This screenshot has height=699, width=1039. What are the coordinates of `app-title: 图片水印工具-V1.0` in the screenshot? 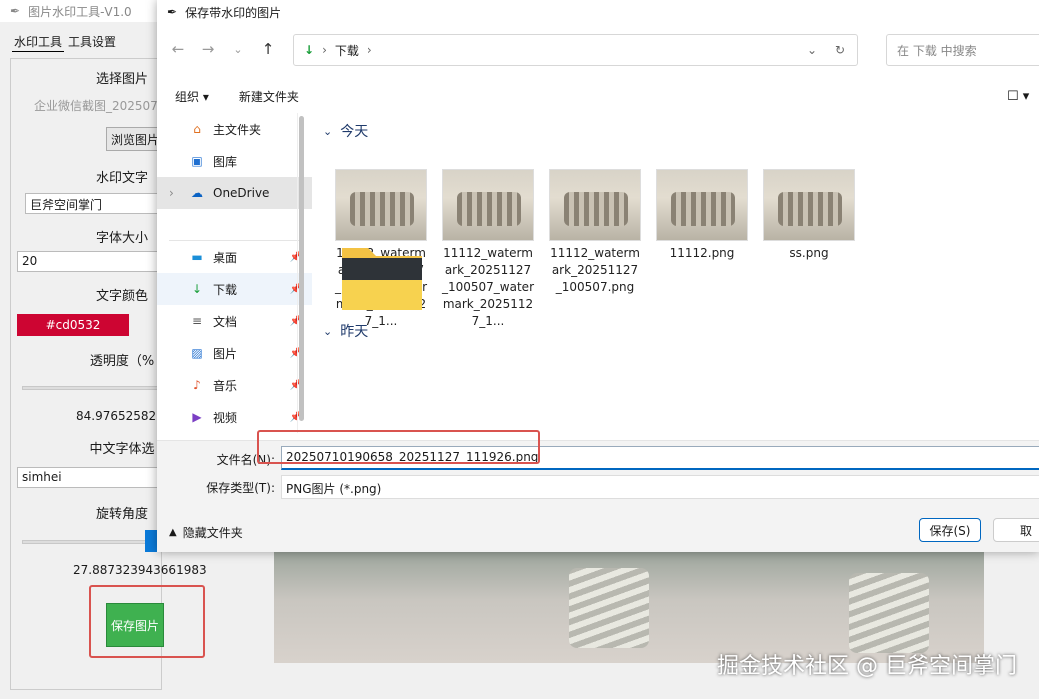 It's located at (80, 11).